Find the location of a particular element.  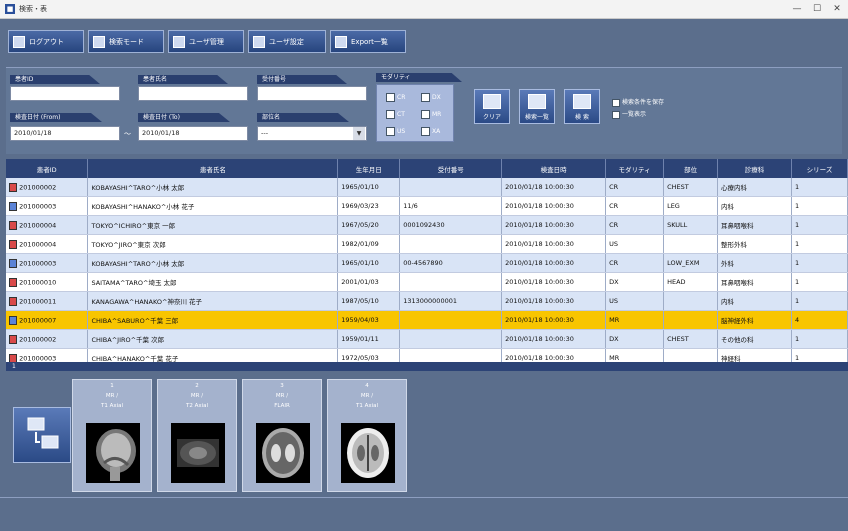

search-list-button: 検索一覧 is located at coordinates (537, 106).